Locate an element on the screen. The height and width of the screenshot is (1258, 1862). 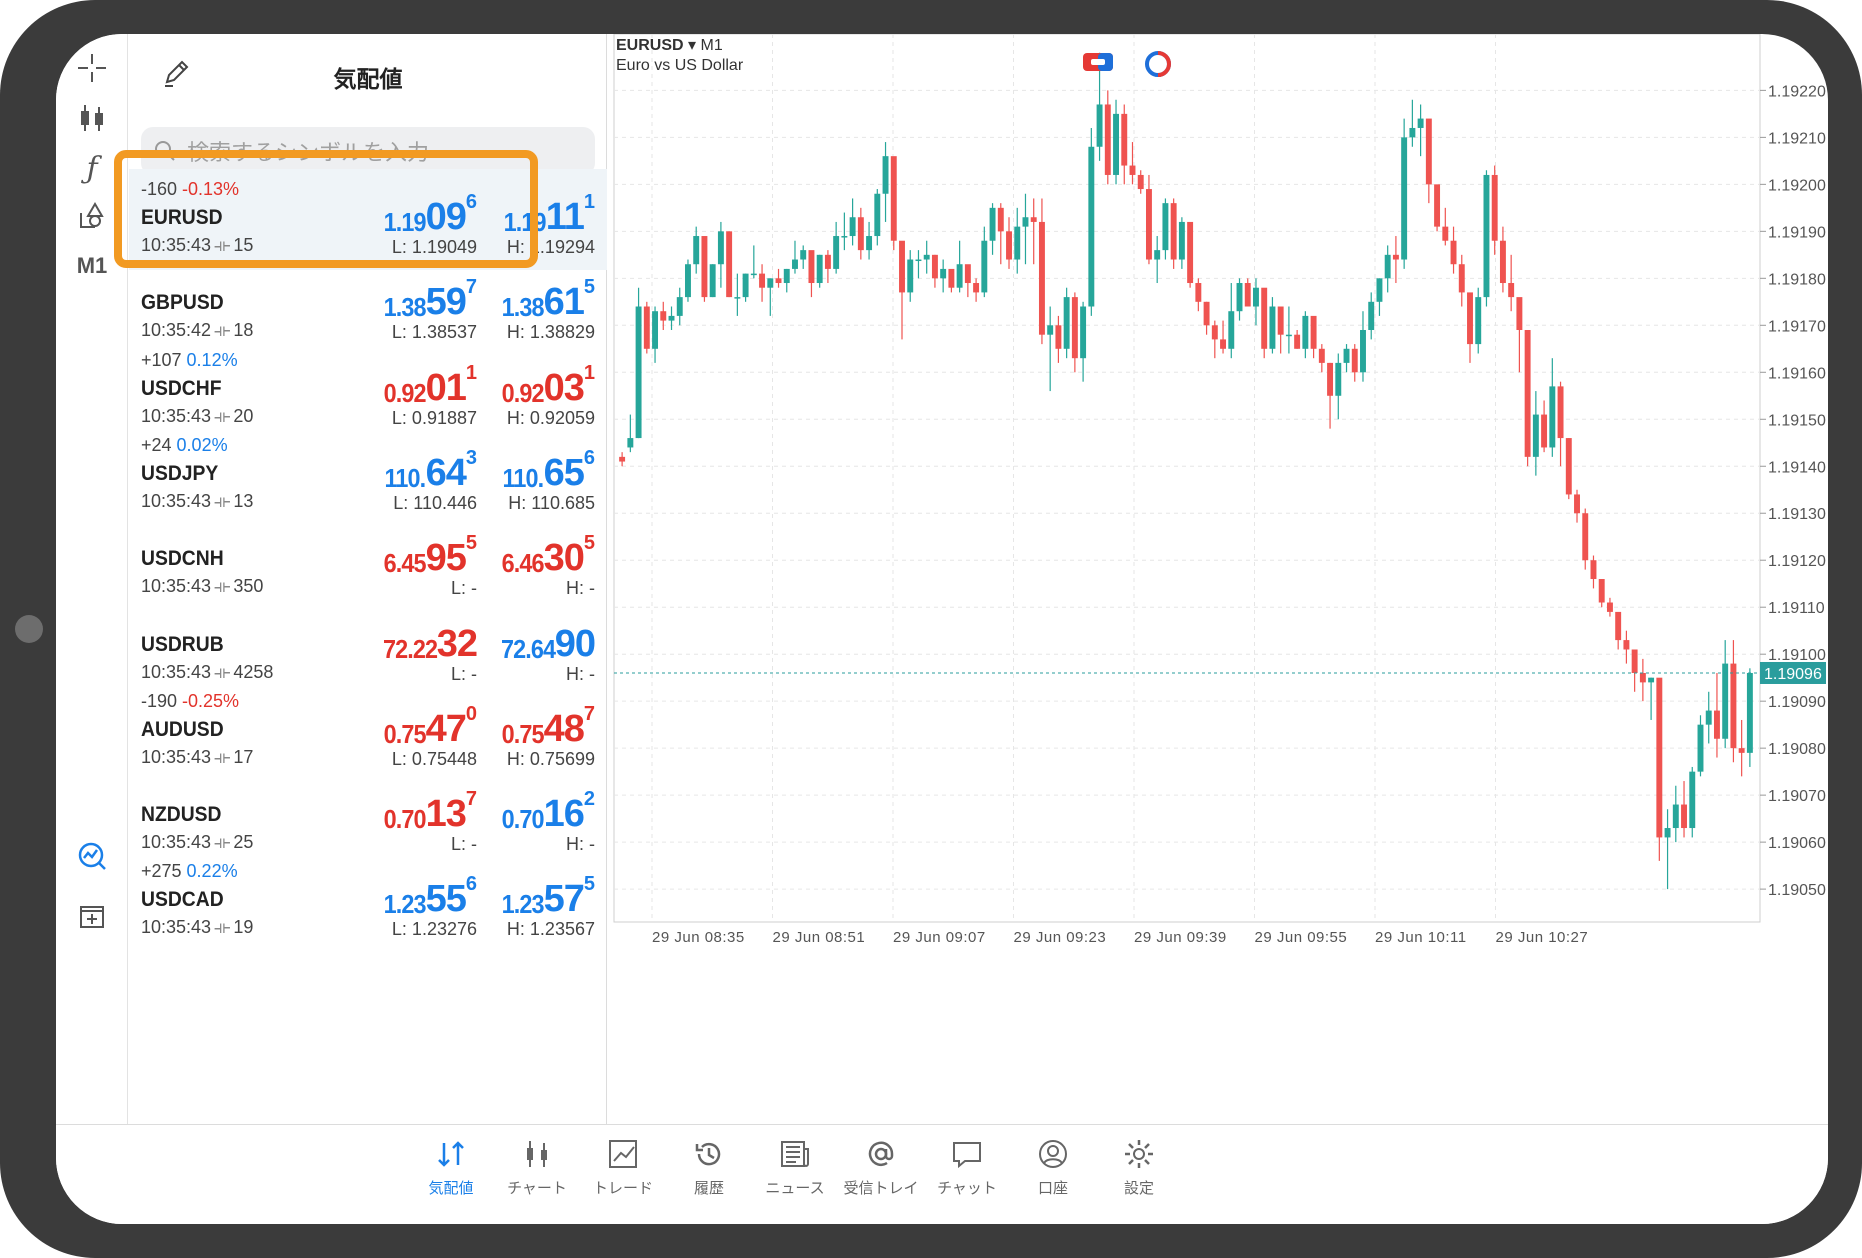
tab-account: 口座 is located at coordinates (1053, 1167).